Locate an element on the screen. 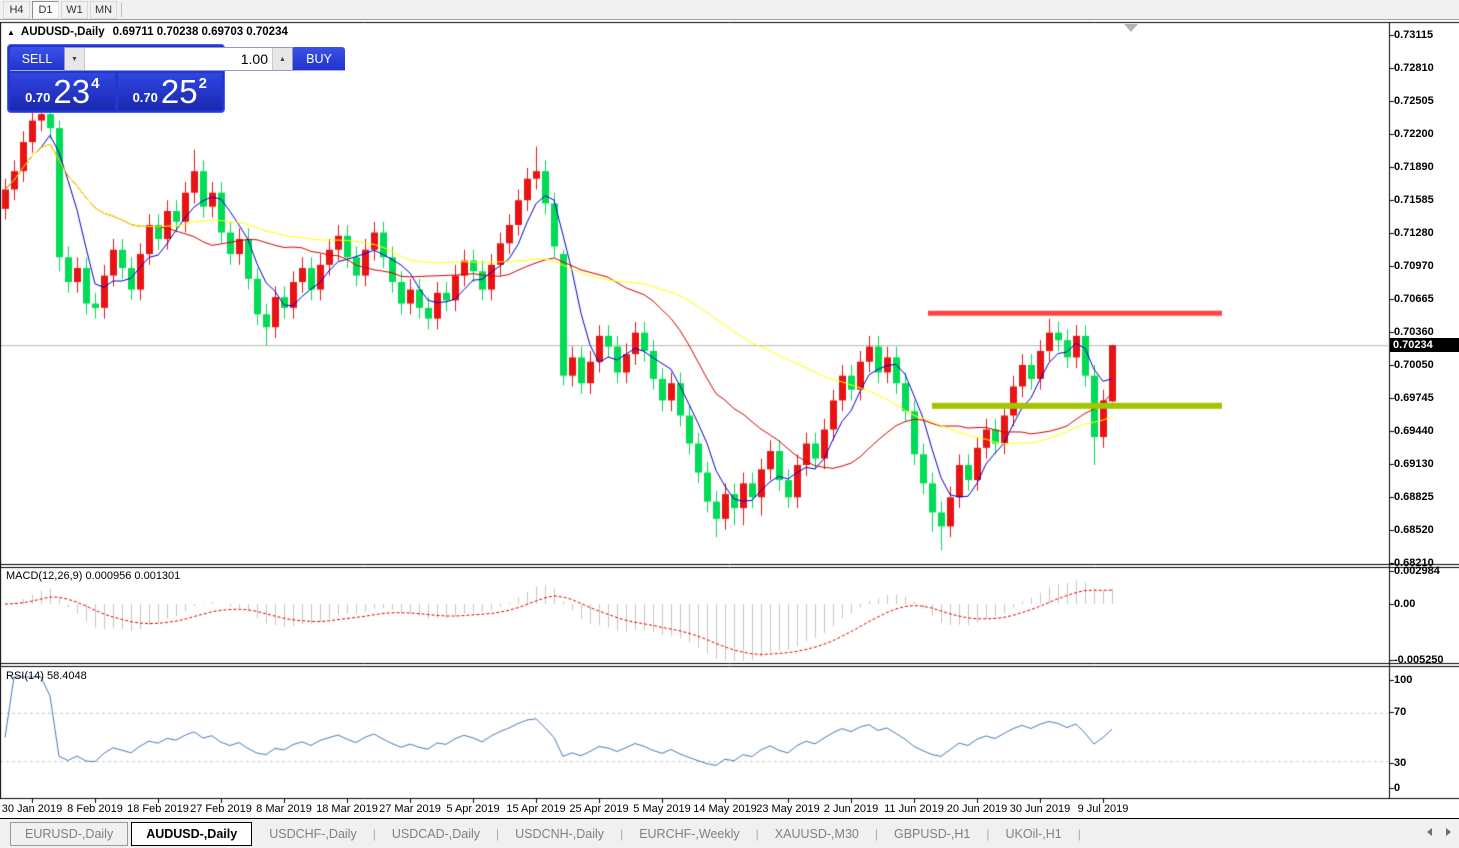 The width and height of the screenshot is (1459, 848). price-axis-label: 0.69745 is located at coordinates (1414, 398).